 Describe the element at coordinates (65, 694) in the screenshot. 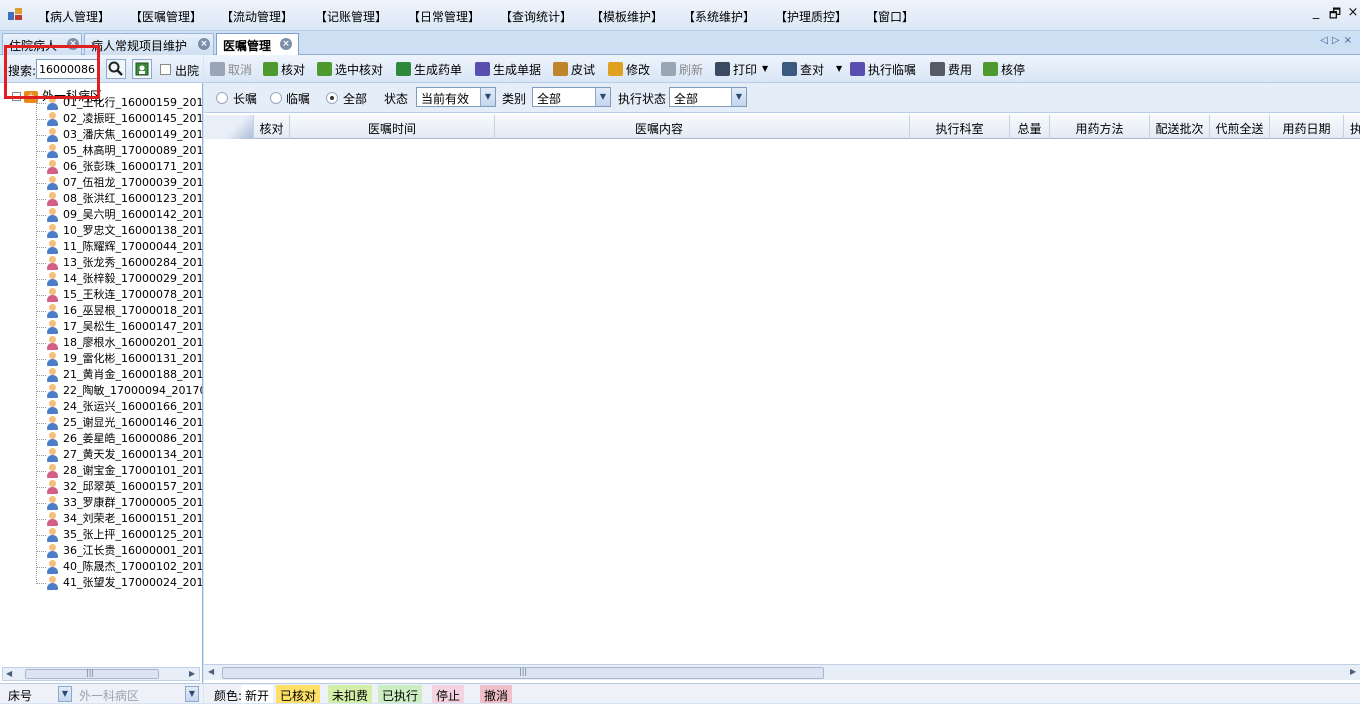

I see `bed-dropdown-button: ▼` at that location.